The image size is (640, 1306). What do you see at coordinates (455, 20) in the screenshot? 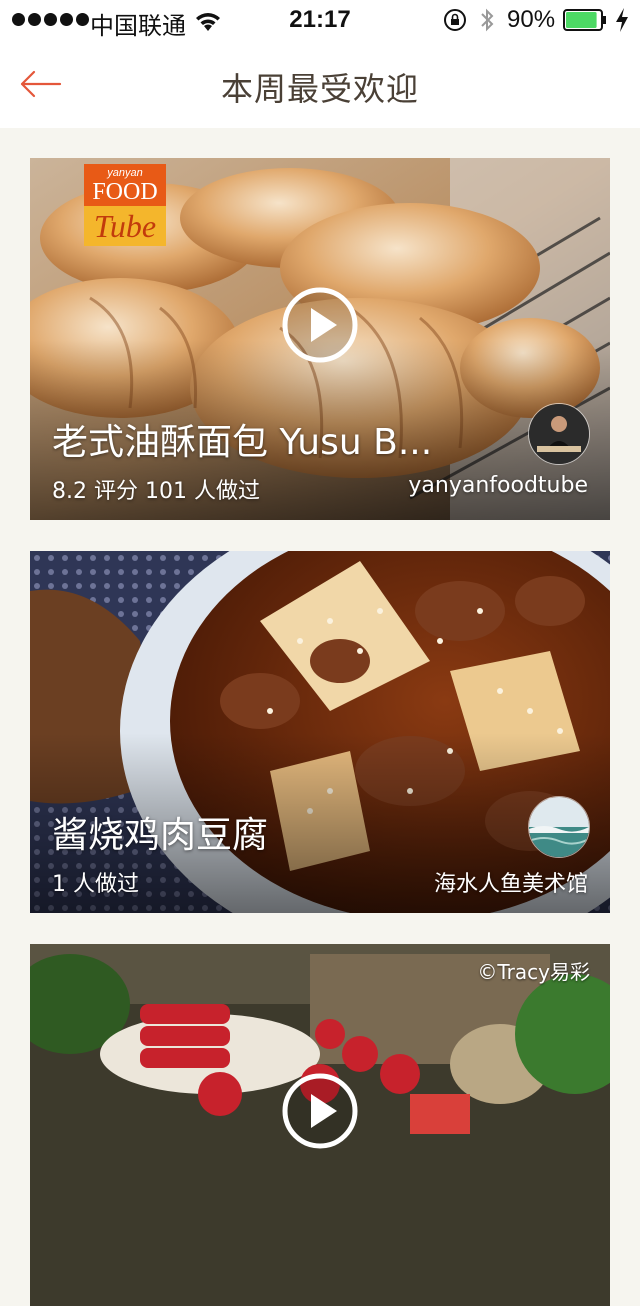
I see `orientation-lock-icon` at bounding box center [455, 20].